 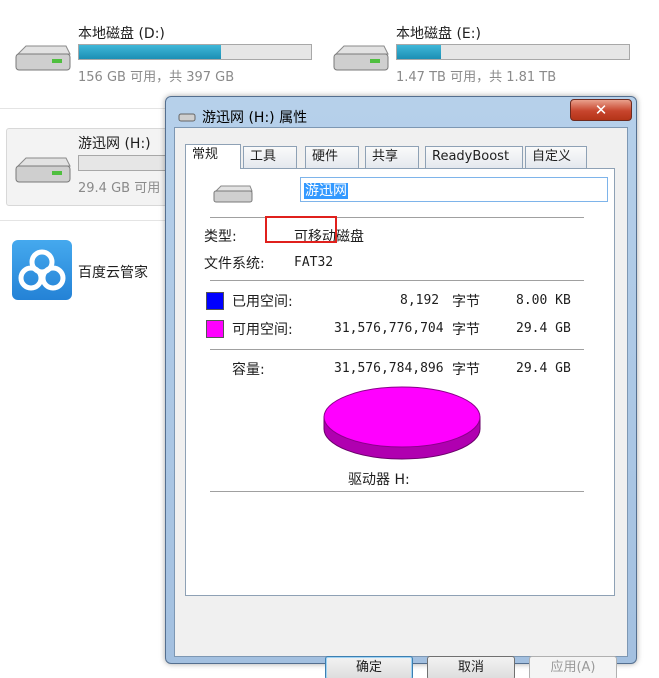 I want to click on used-space-unit: 字节, so click(x=466, y=302).